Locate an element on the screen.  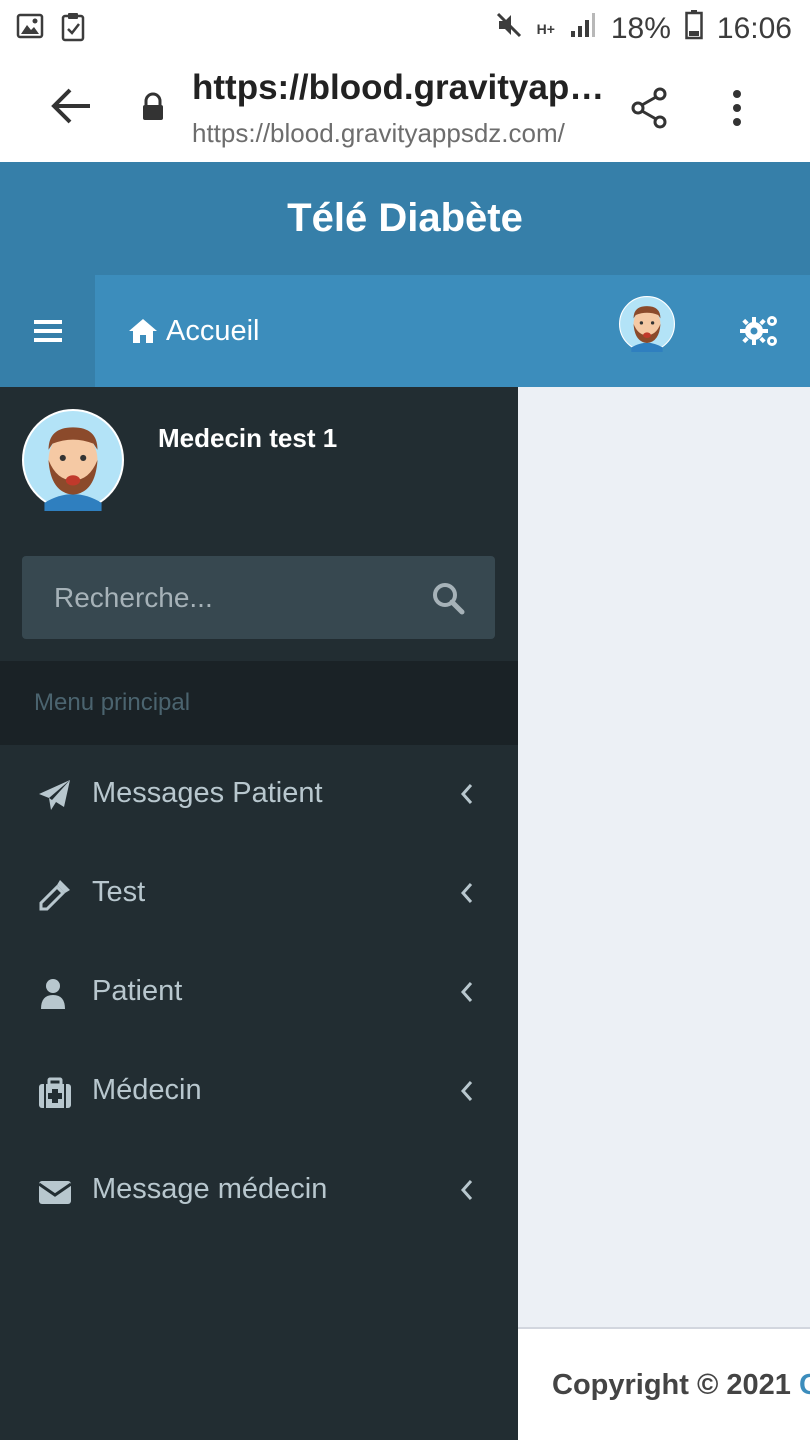
sidebar-item-messages-patient: Messages Patient is located at coordinates (259, 794).